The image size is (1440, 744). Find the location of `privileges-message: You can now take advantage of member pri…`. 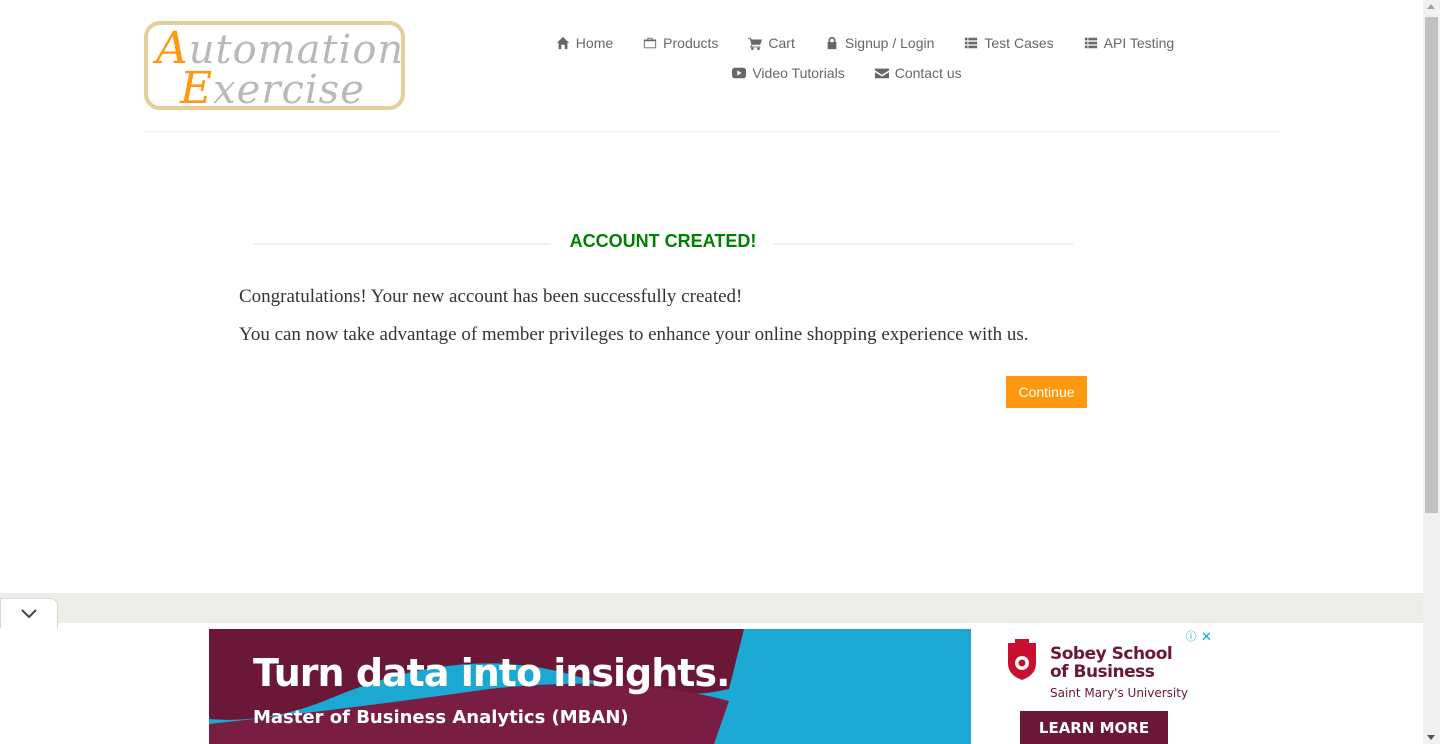

privileges-message: You can now take advantage of member pri… is located at coordinates (634, 334).